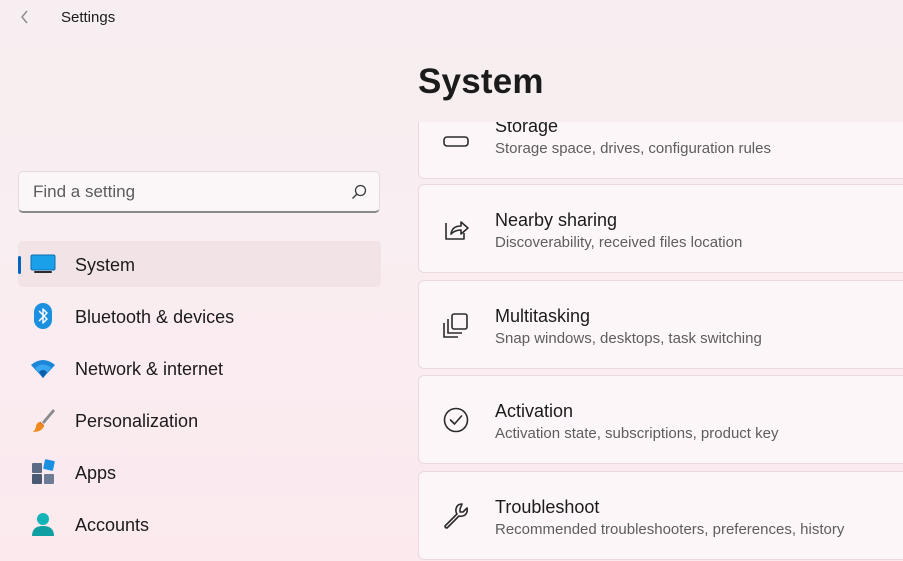 Image resolution: width=903 pixels, height=561 pixels. What do you see at coordinates (628, 338) in the screenshot?
I see `card-subtitle: Snap windows, desktops, task switching` at bounding box center [628, 338].